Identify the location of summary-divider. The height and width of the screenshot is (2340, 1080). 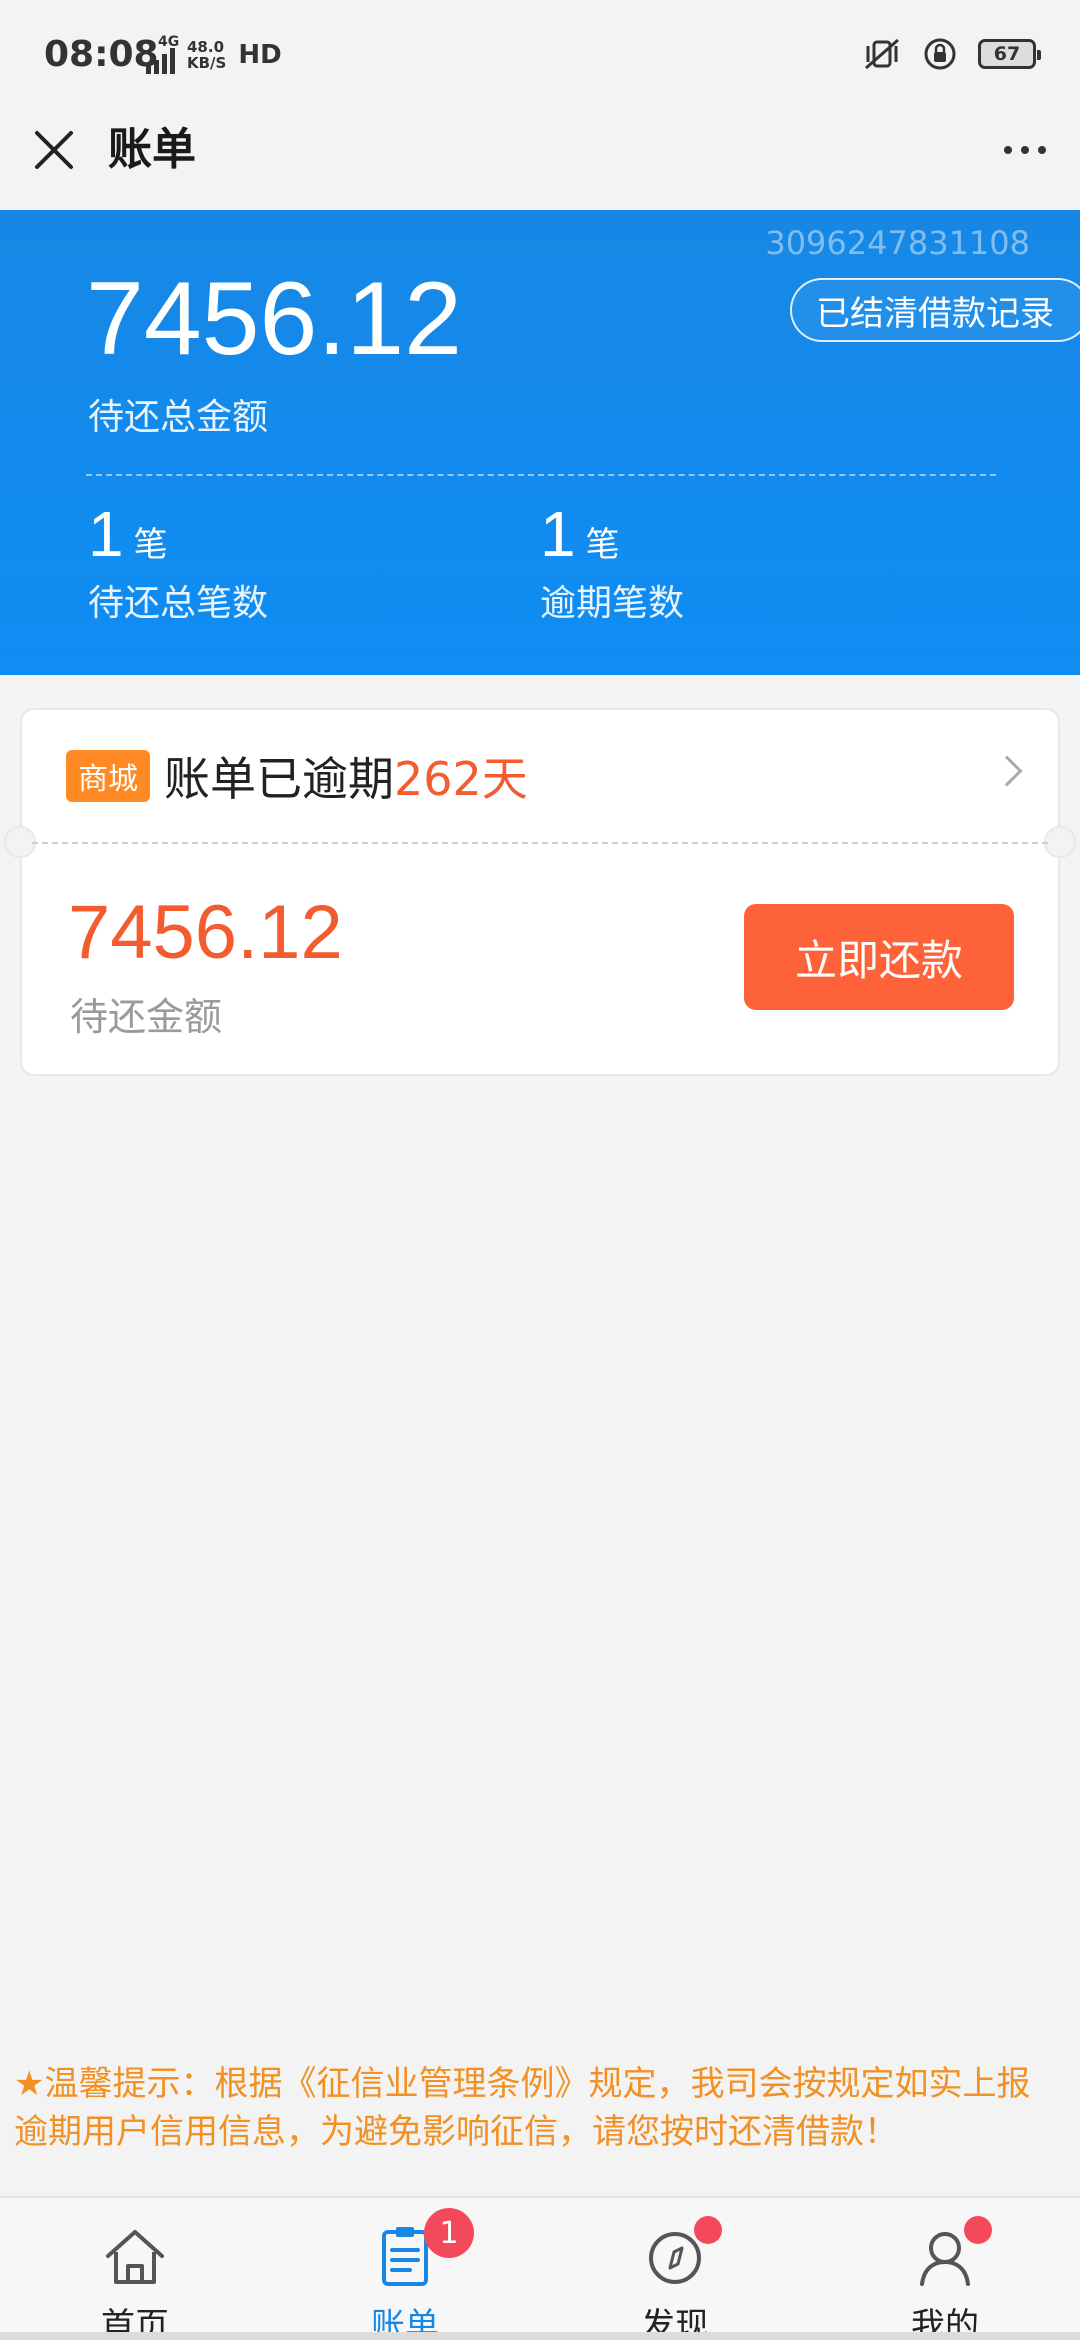
(541, 475).